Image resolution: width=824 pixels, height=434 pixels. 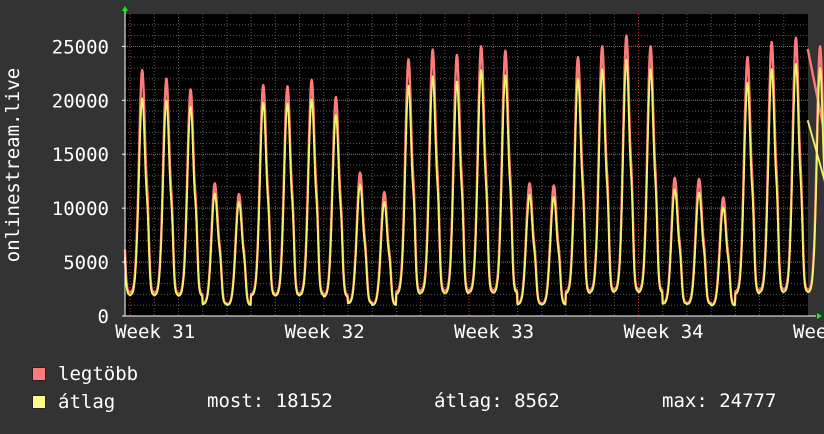 What do you see at coordinates (39, 402) in the screenshot?
I see `legend-swatch-avg` at bounding box center [39, 402].